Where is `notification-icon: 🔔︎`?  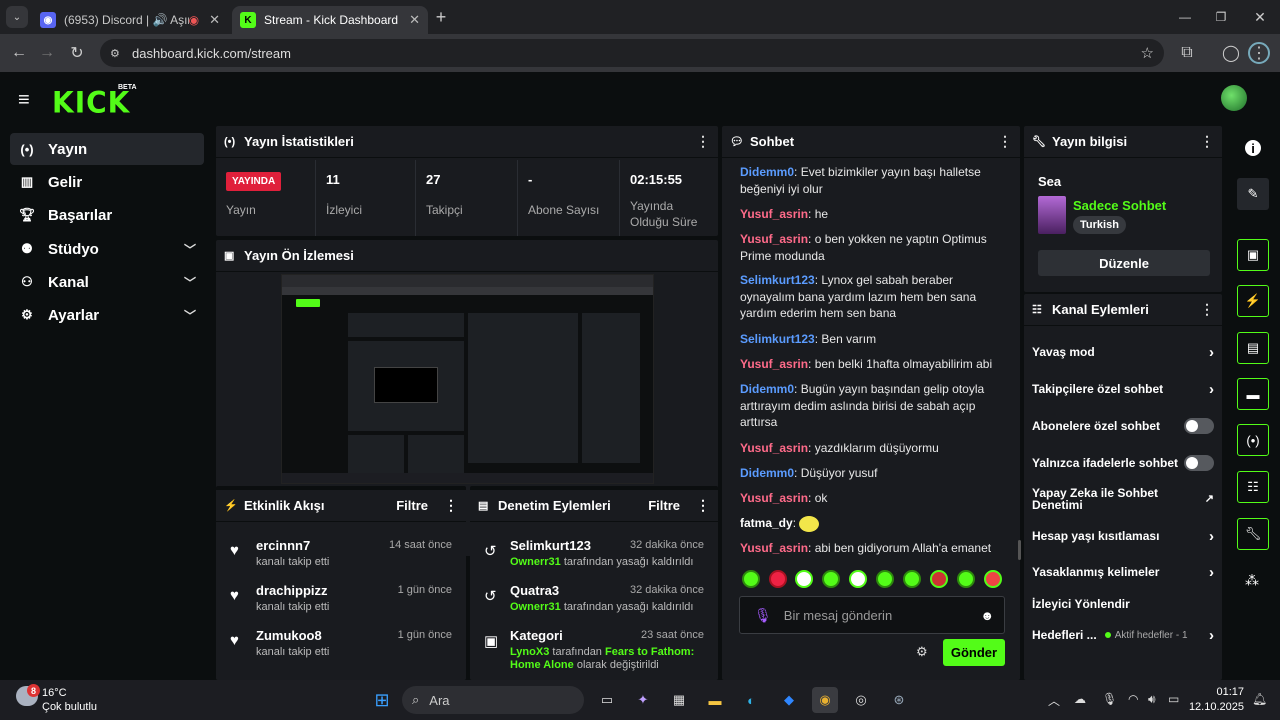 notification-icon: 🔔︎ is located at coordinates (1259, 699).